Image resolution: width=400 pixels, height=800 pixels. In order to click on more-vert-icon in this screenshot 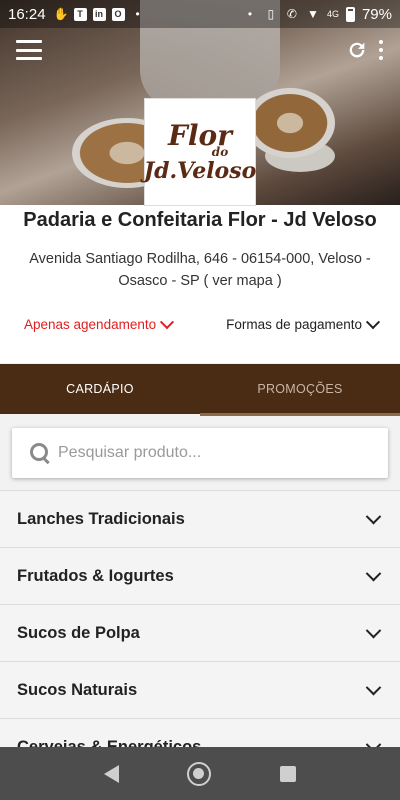, I will do `click(381, 50)`.